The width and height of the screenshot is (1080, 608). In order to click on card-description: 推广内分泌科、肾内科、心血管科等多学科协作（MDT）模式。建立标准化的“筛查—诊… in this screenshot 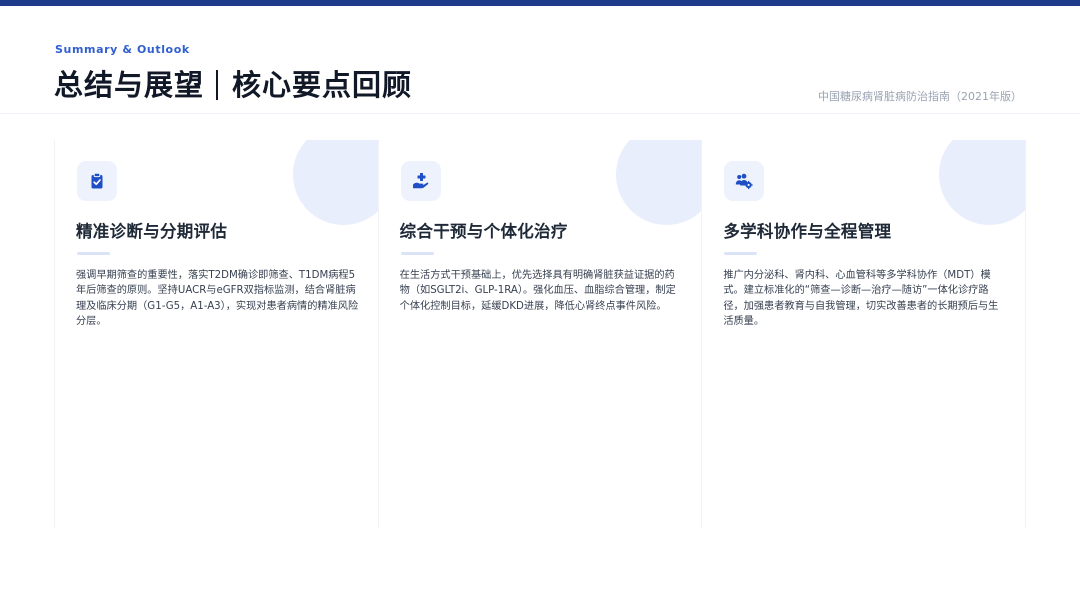, I will do `click(861, 299)`.